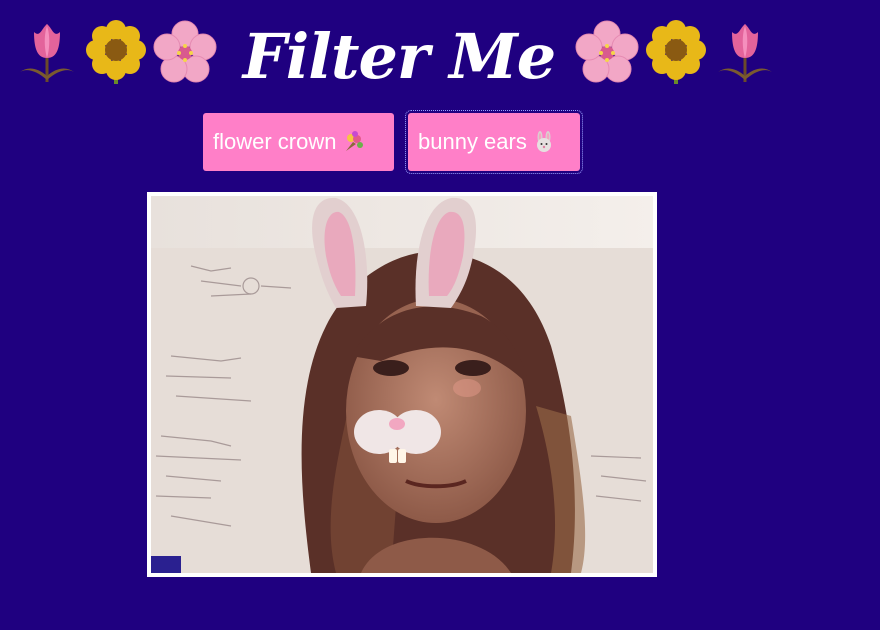 The height and width of the screenshot is (630, 880). Describe the element at coordinates (275, 141) in the screenshot. I see `flower-crown-label: flower crown` at that location.